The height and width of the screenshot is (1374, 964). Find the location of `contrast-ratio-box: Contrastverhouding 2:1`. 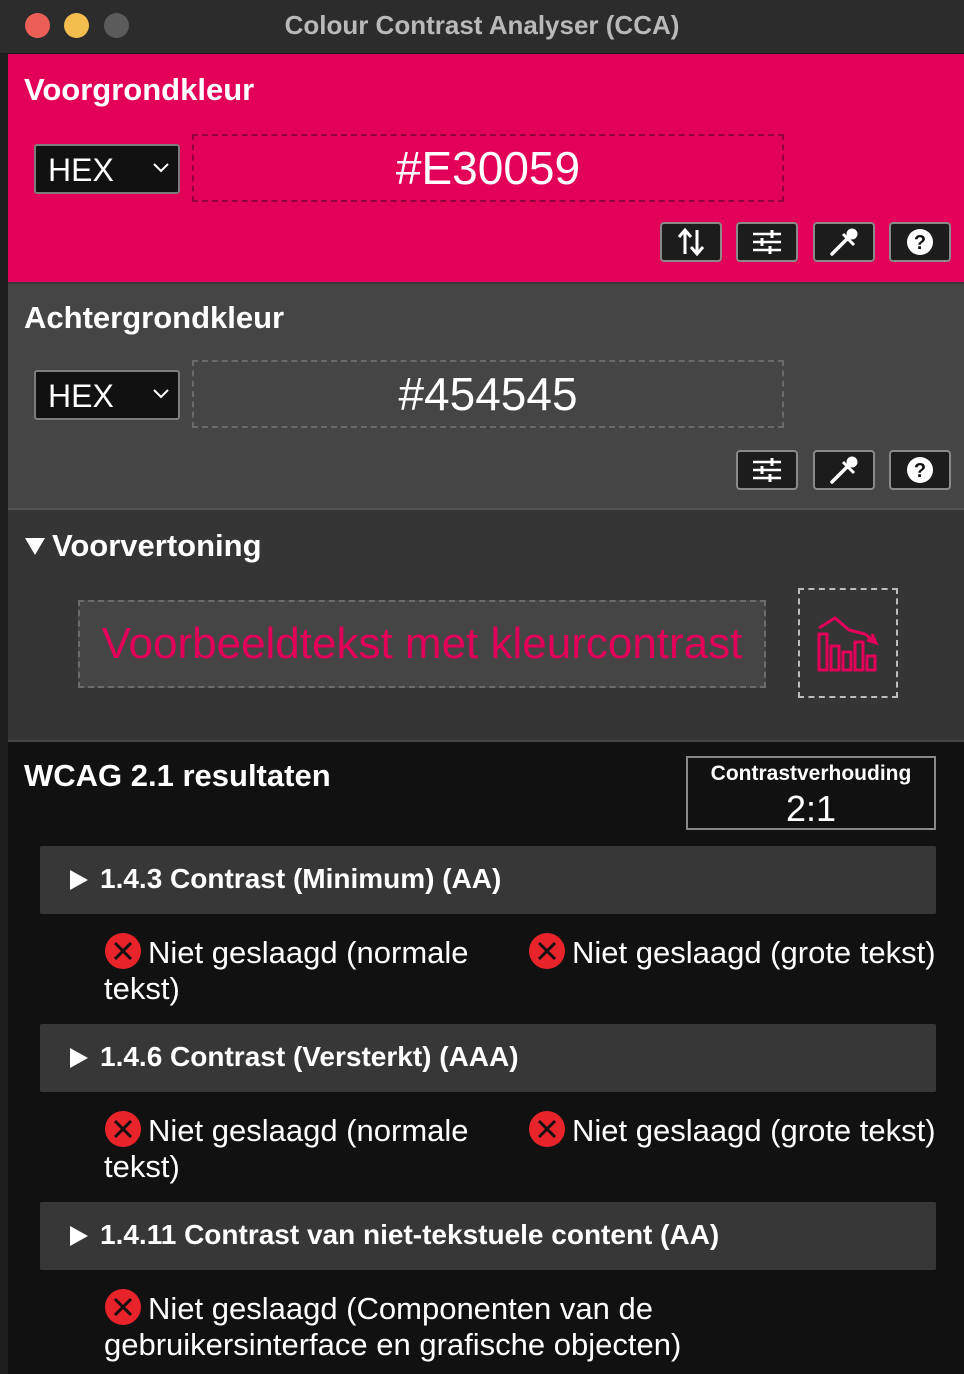

contrast-ratio-box: Contrastverhouding 2:1 is located at coordinates (811, 793).